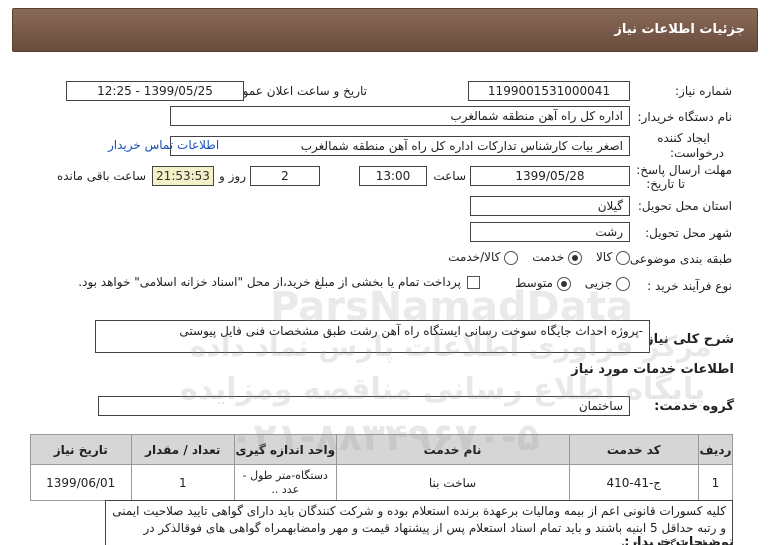 Image resolution: width=770 pixels, height=545 pixels. I want to click on deadline-time-field: 13:00, so click(393, 176).